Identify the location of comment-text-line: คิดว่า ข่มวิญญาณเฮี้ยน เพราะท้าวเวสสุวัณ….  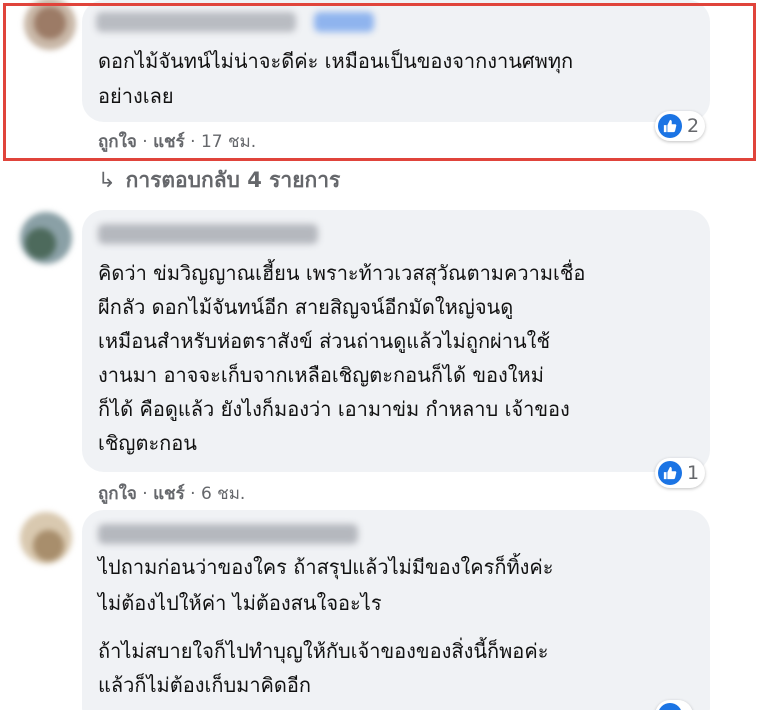
(342, 273).